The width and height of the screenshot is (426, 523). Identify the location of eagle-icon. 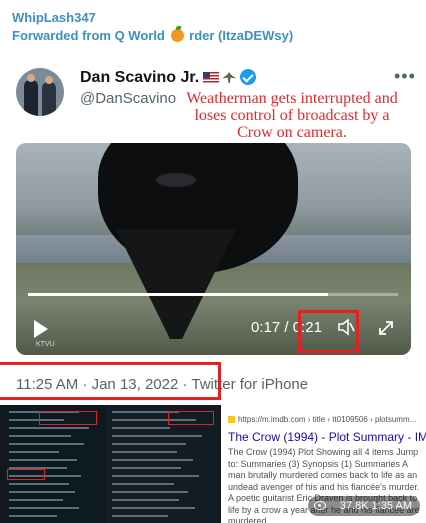
(229, 77).